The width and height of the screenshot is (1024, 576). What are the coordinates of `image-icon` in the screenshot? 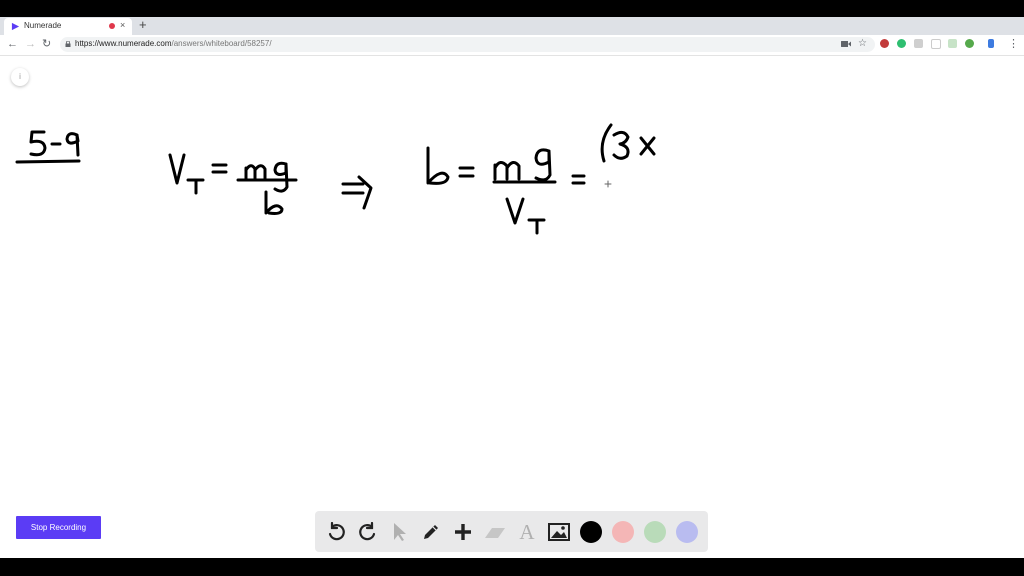 It's located at (559, 532).